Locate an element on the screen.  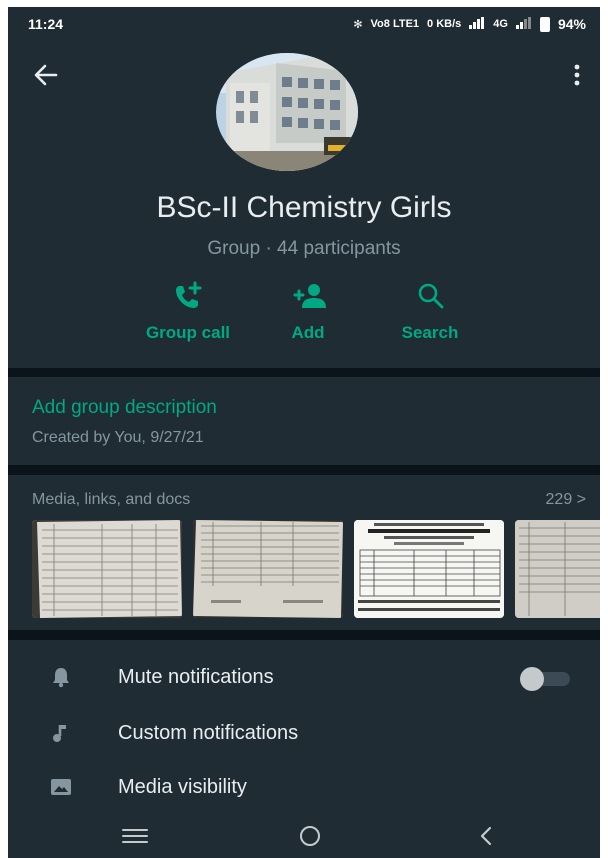
mute-notifications-label: Mute notifications is located at coordinates (196, 677).